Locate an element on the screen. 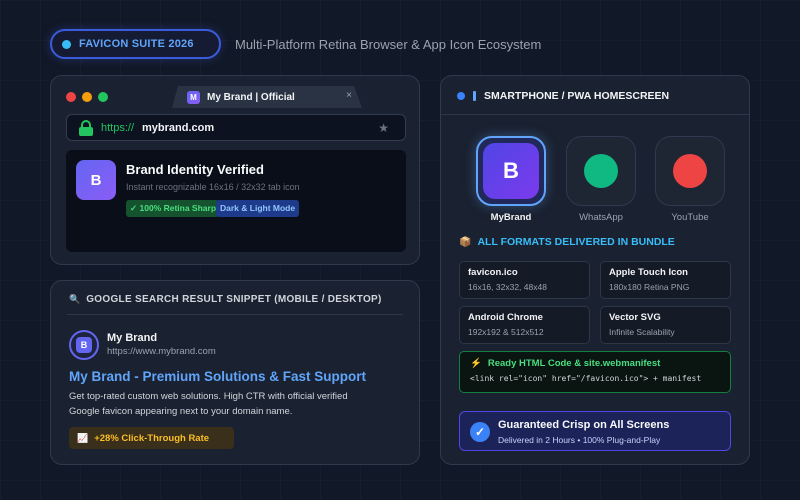 This screenshot has width=800, height=500. youtube-app-icon is located at coordinates (690, 171).